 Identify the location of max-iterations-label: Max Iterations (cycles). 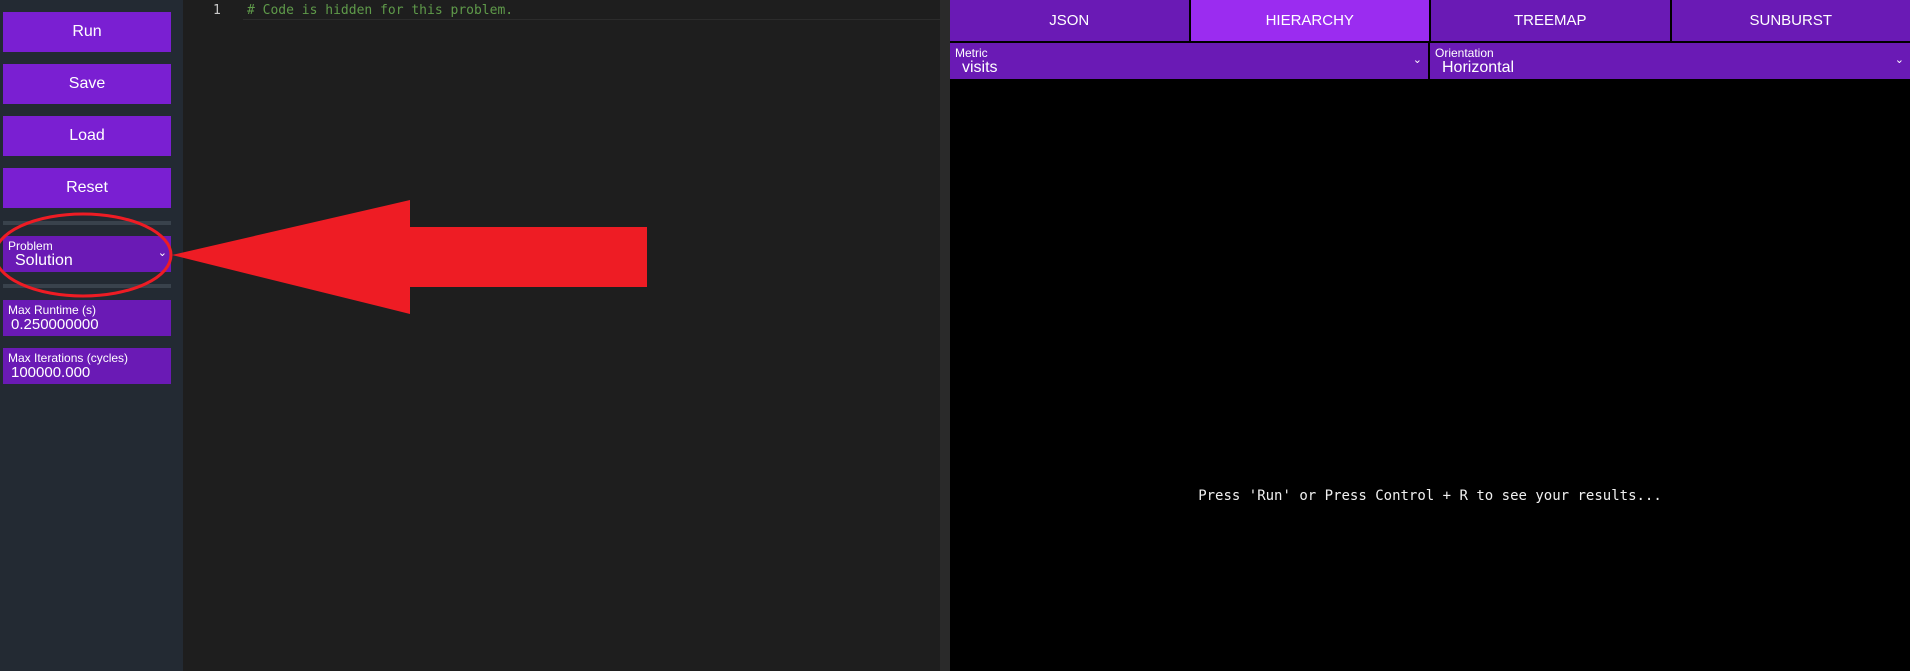
(68, 358).